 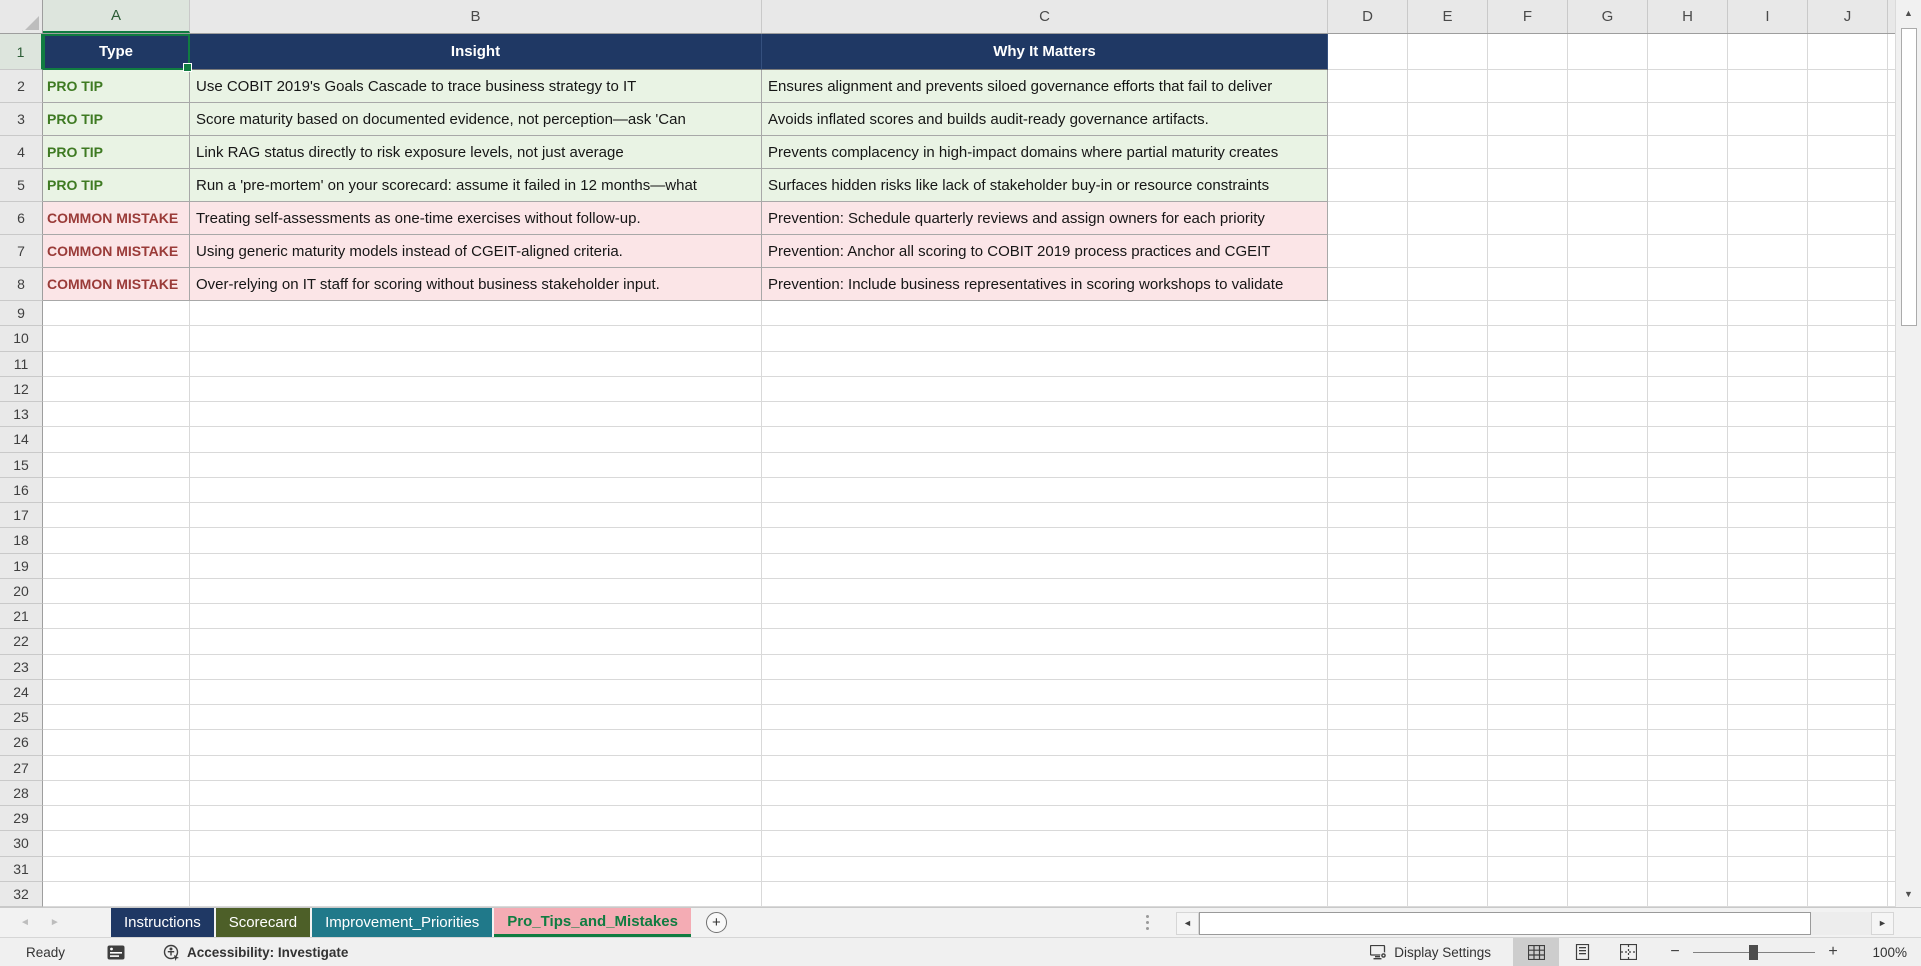 I want to click on cell-F16, so click(x=1528, y=490).